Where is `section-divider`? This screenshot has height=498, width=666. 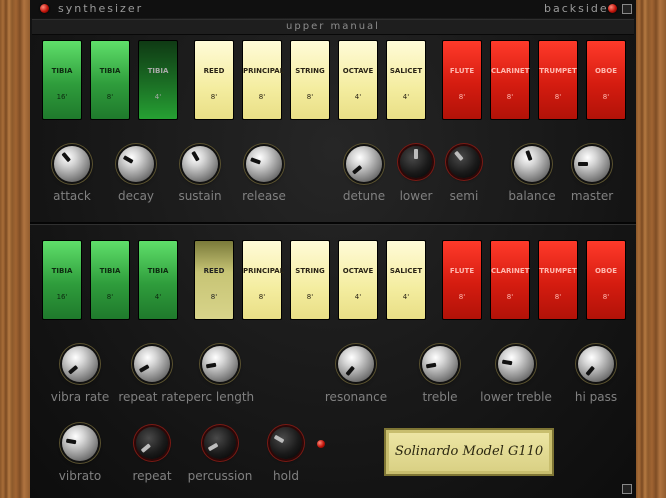
section-divider is located at coordinates (333, 223).